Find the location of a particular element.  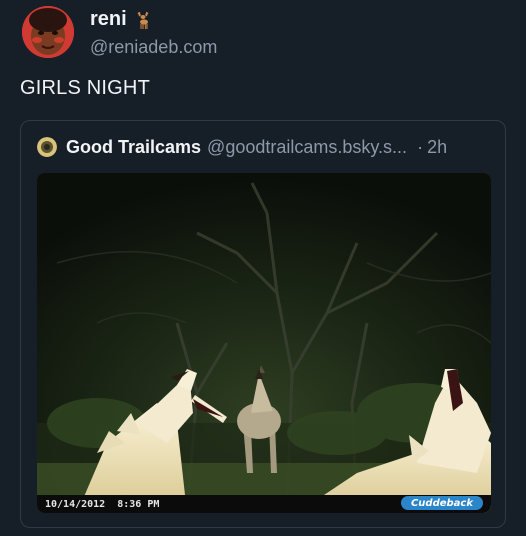

quoted-author-name: Good Trailcams is located at coordinates (133, 147).